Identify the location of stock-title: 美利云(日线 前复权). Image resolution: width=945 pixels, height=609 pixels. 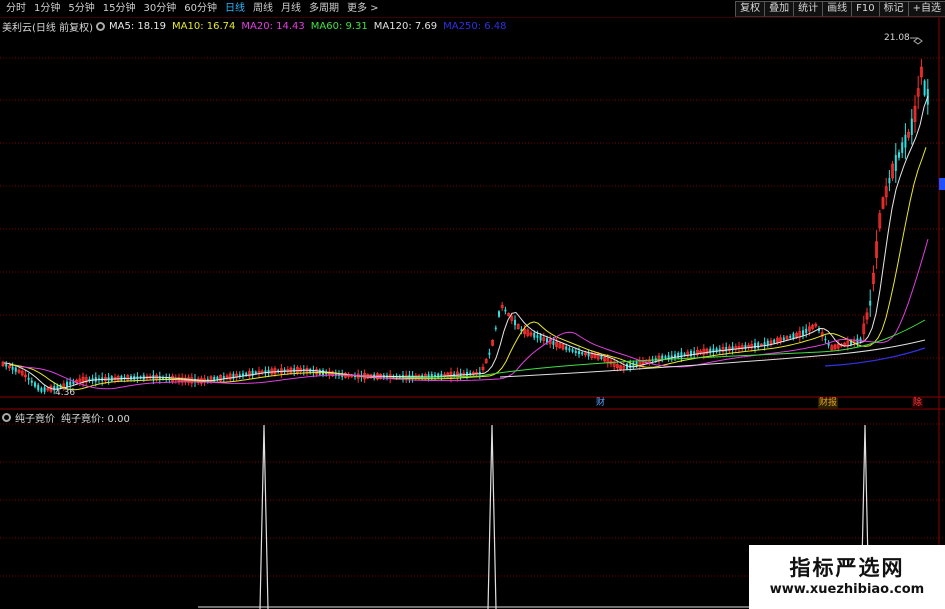
(47, 28).